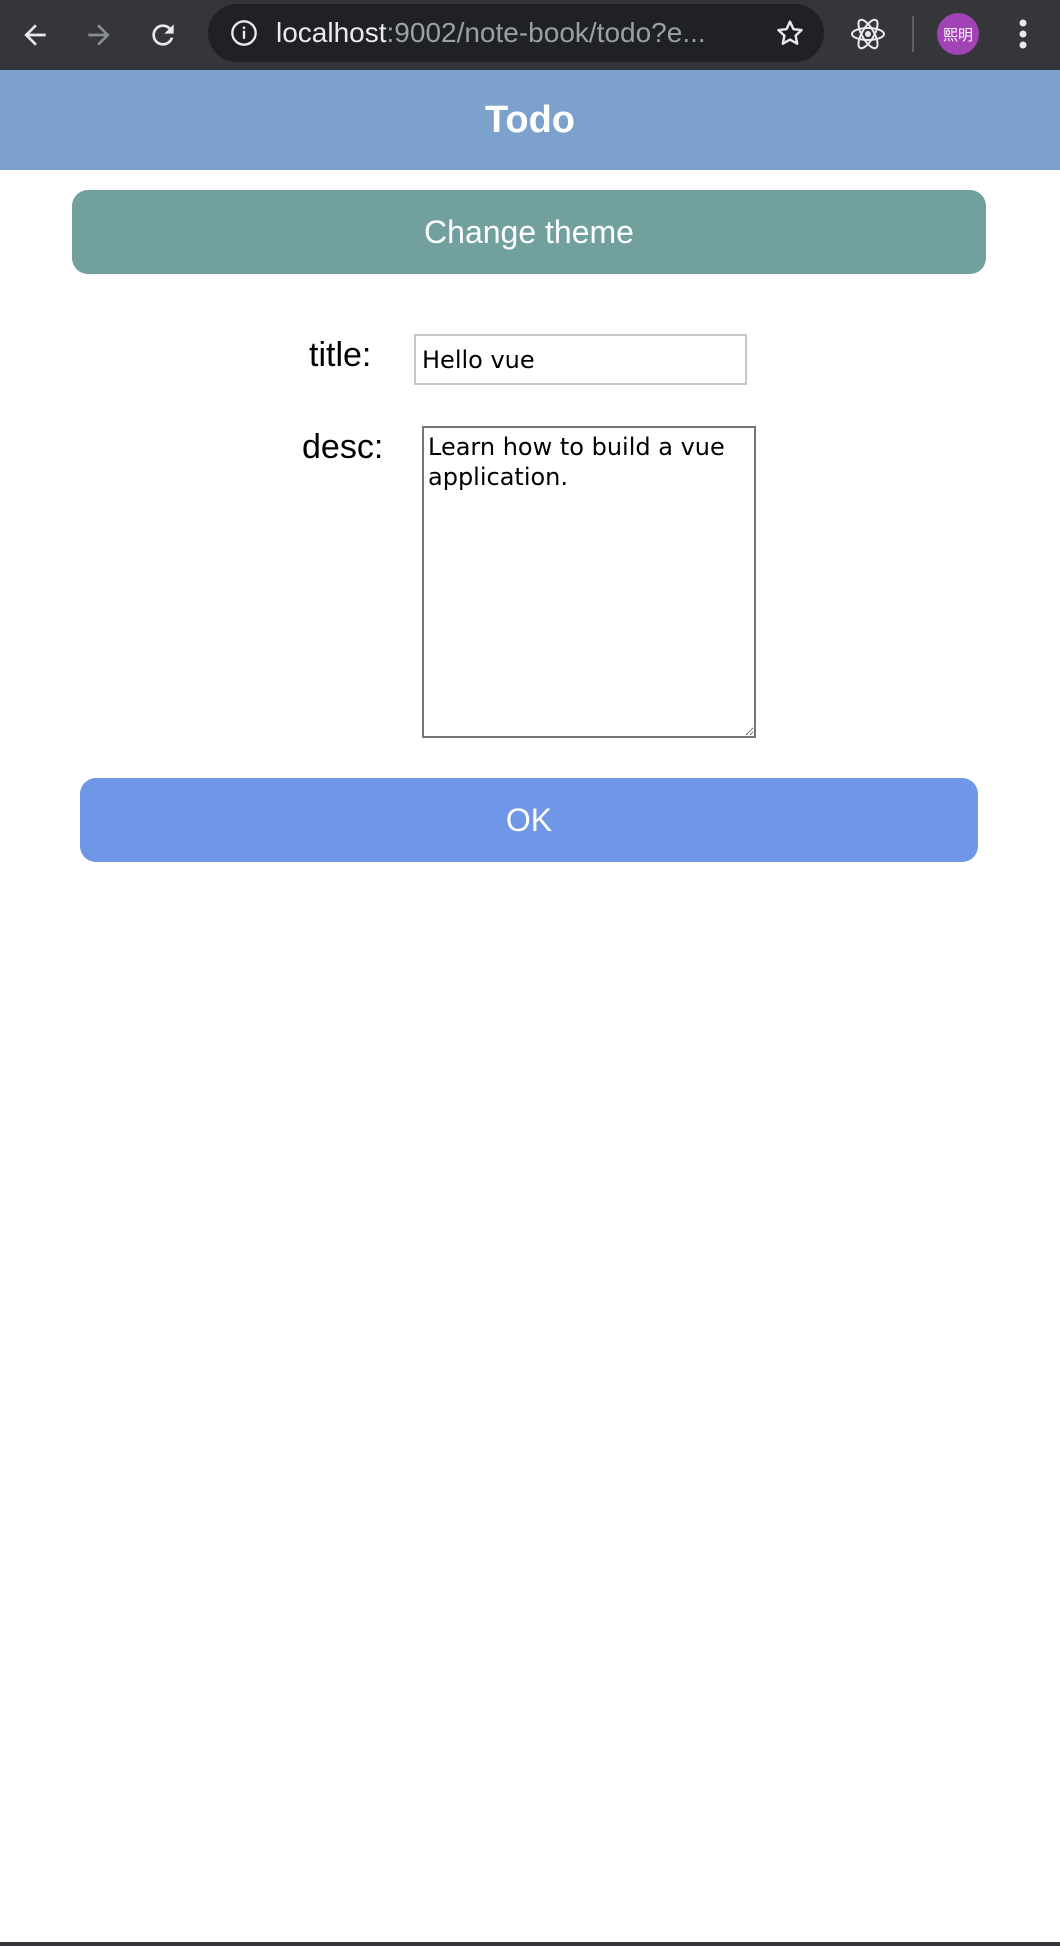 The height and width of the screenshot is (1946, 1060). I want to click on reload-button, so click(163, 35).